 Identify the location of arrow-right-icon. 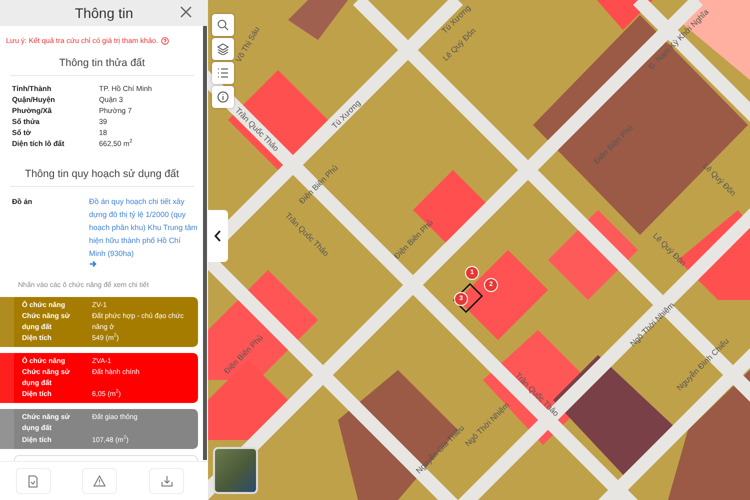
(93, 264).